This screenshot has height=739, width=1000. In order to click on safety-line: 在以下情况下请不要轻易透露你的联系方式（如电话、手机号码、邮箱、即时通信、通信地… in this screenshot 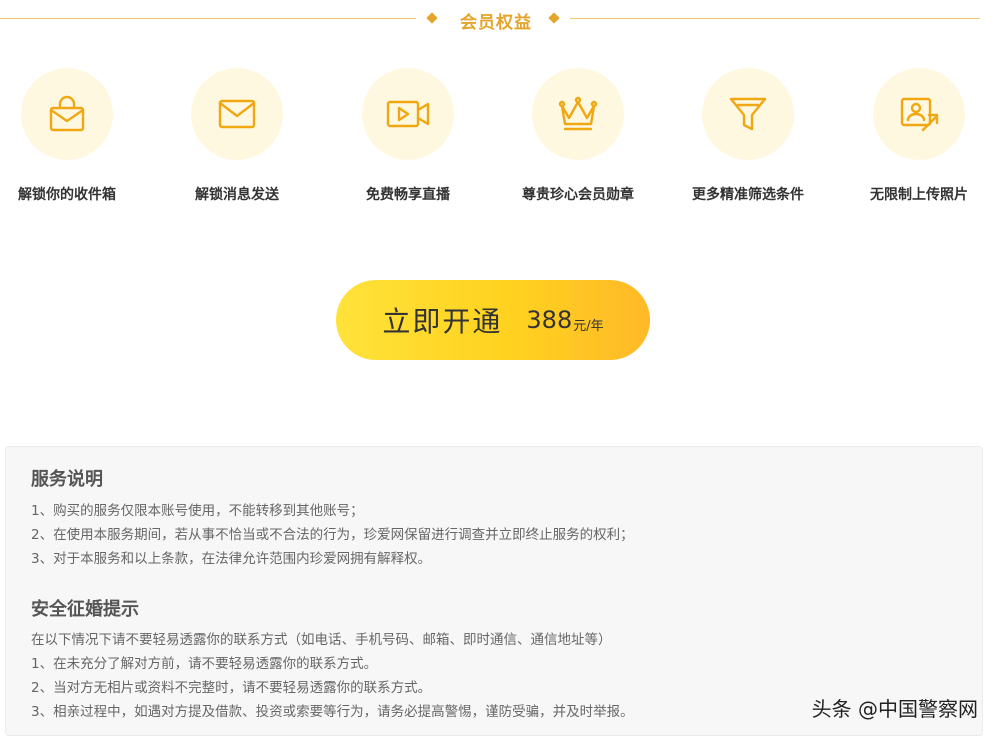, I will do `click(321, 640)`.